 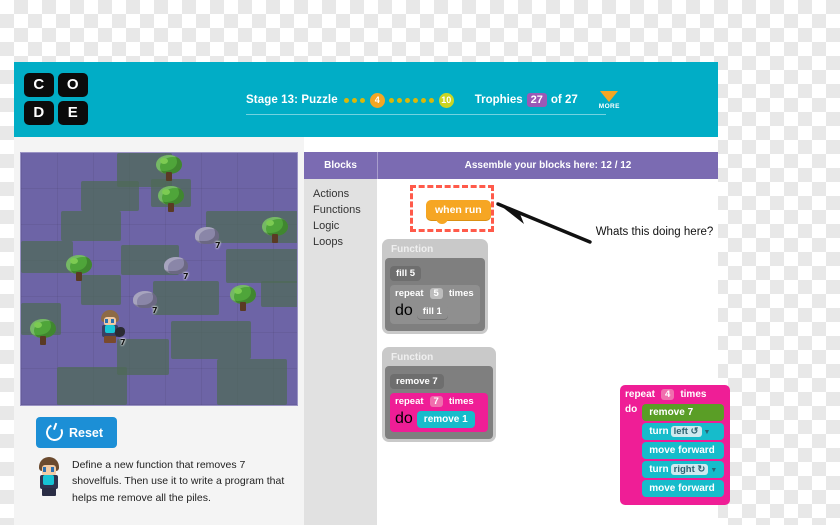 I want to click on repeat-count-field: 4, so click(x=668, y=394).